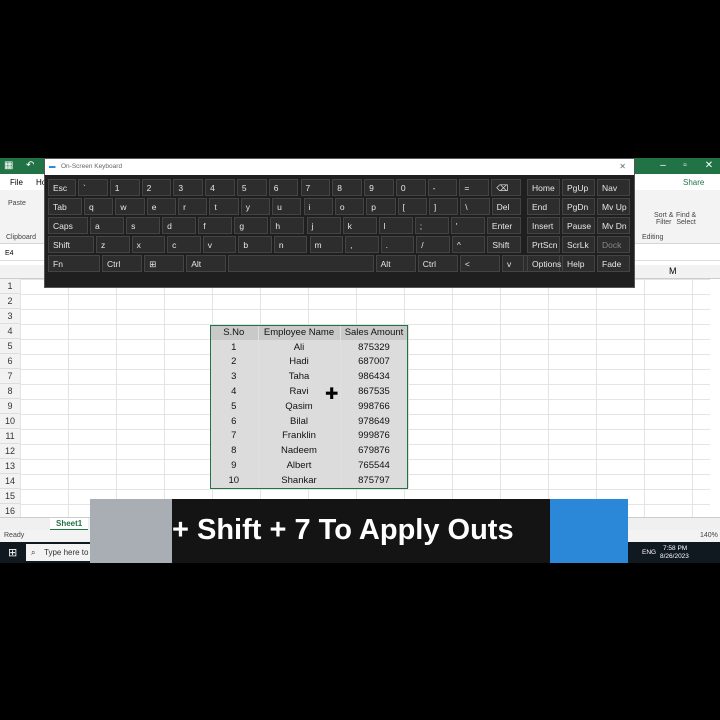 The height and width of the screenshot is (720, 720). Describe the element at coordinates (323, 225) in the screenshot. I see `osk-key: j` at that location.